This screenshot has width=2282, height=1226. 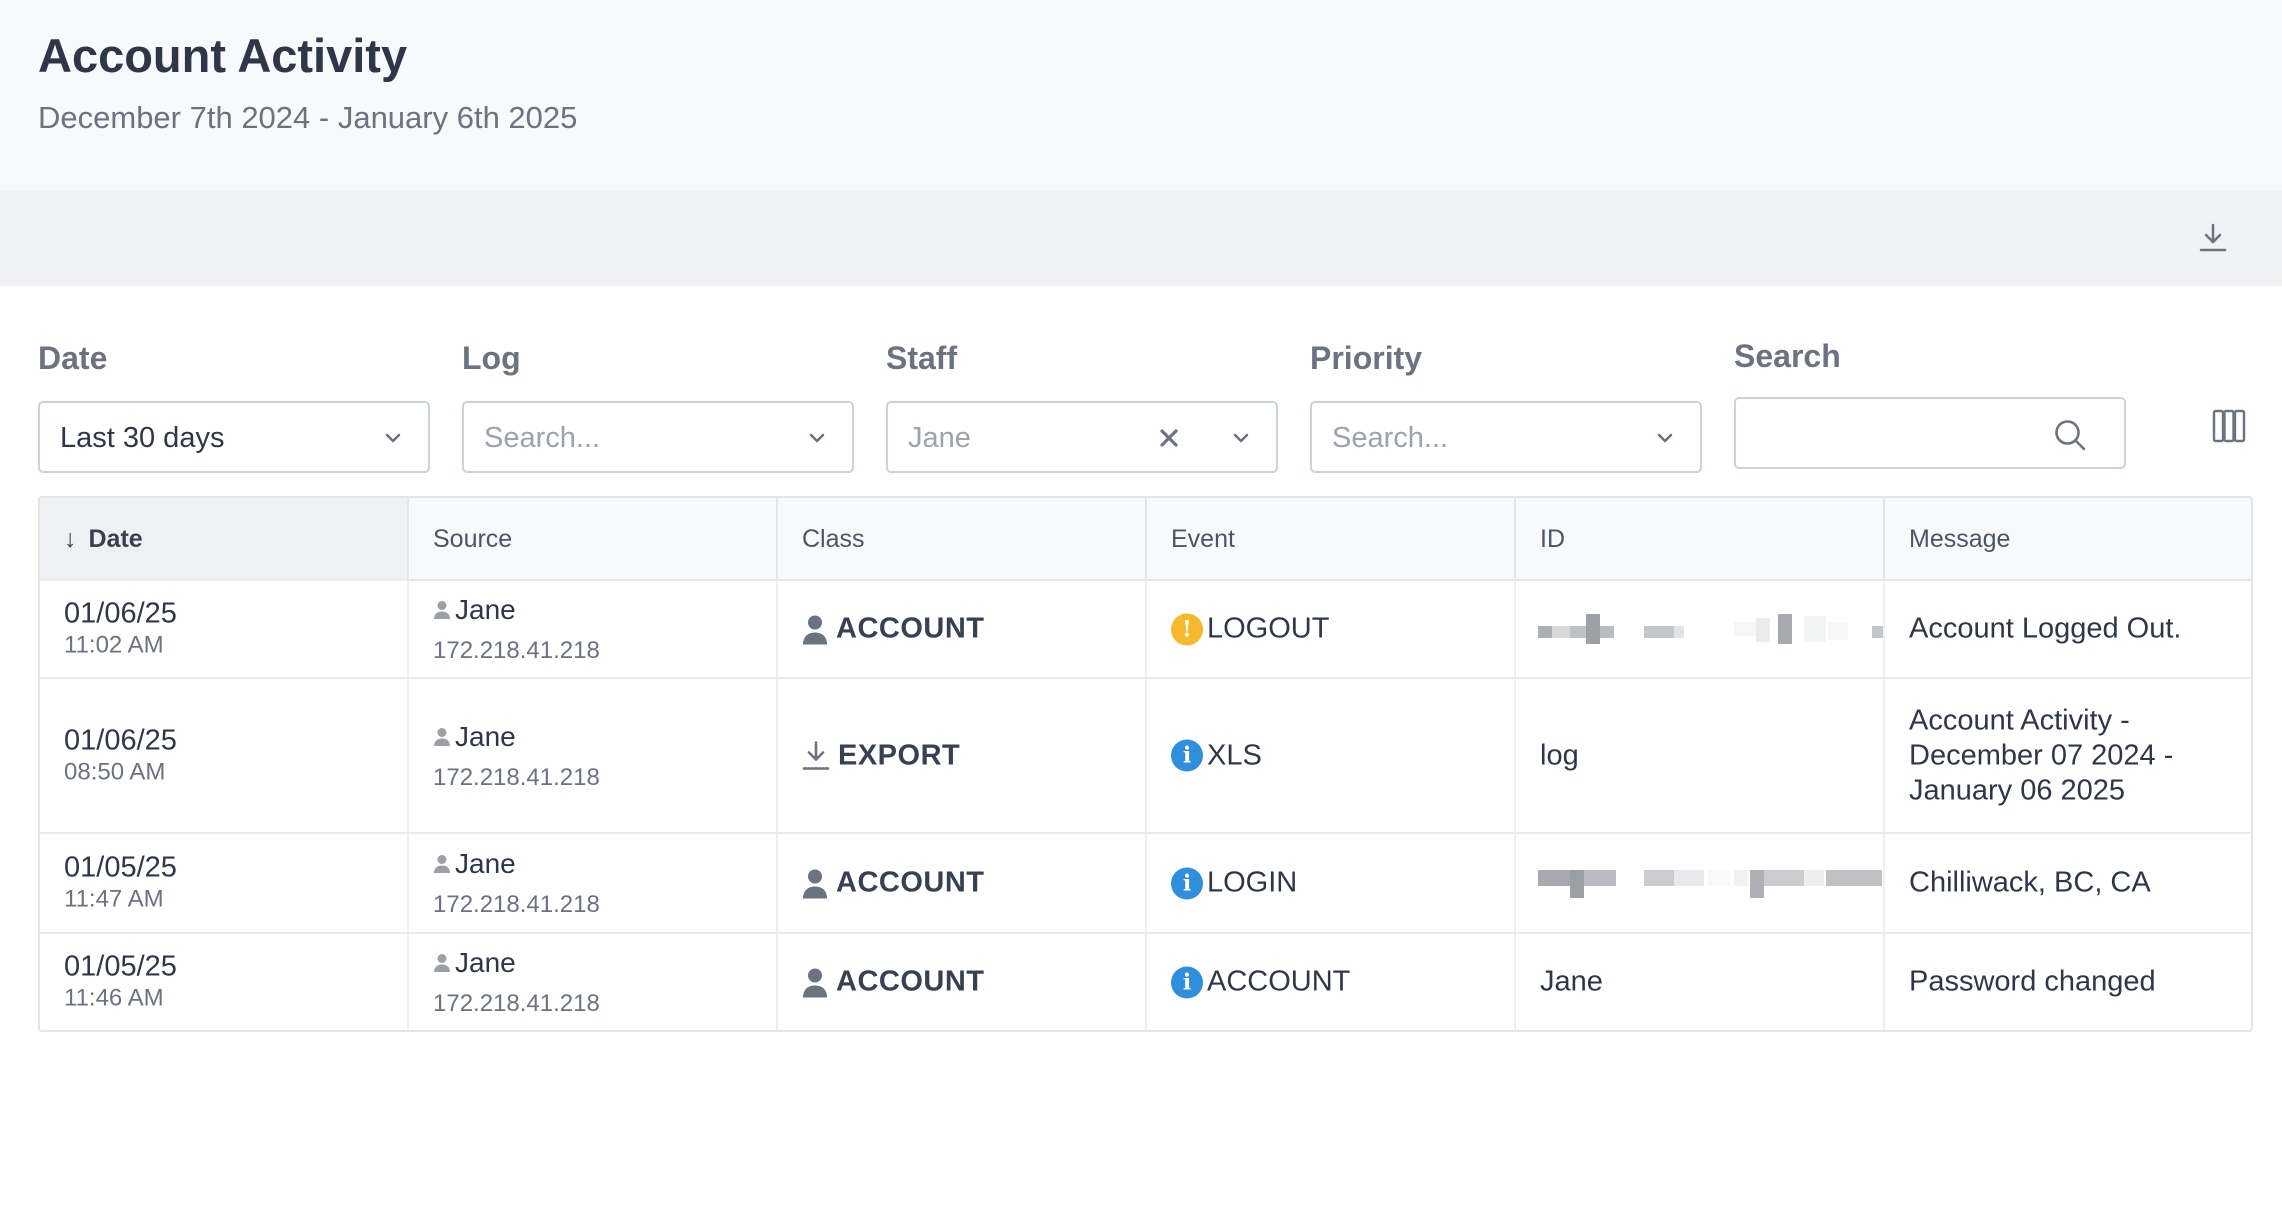 I want to click on column-header-event: Event, so click(x=1331, y=539).